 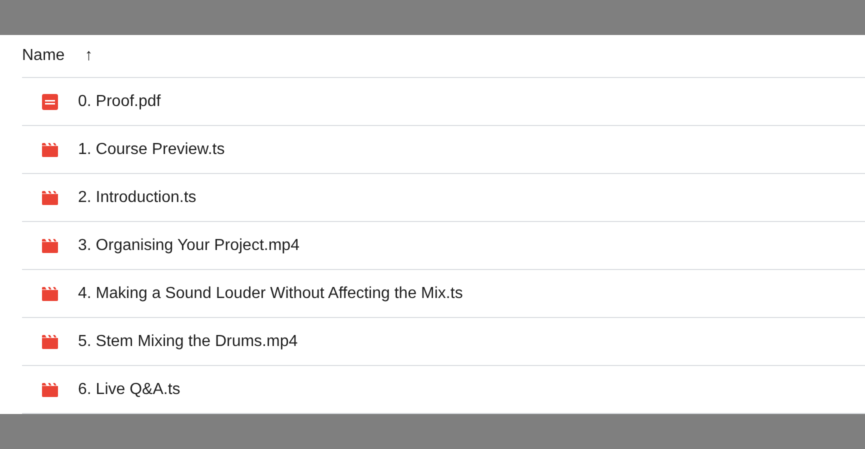 What do you see at coordinates (137, 198) in the screenshot?
I see `file-name: 2. Introduction.ts` at bounding box center [137, 198].